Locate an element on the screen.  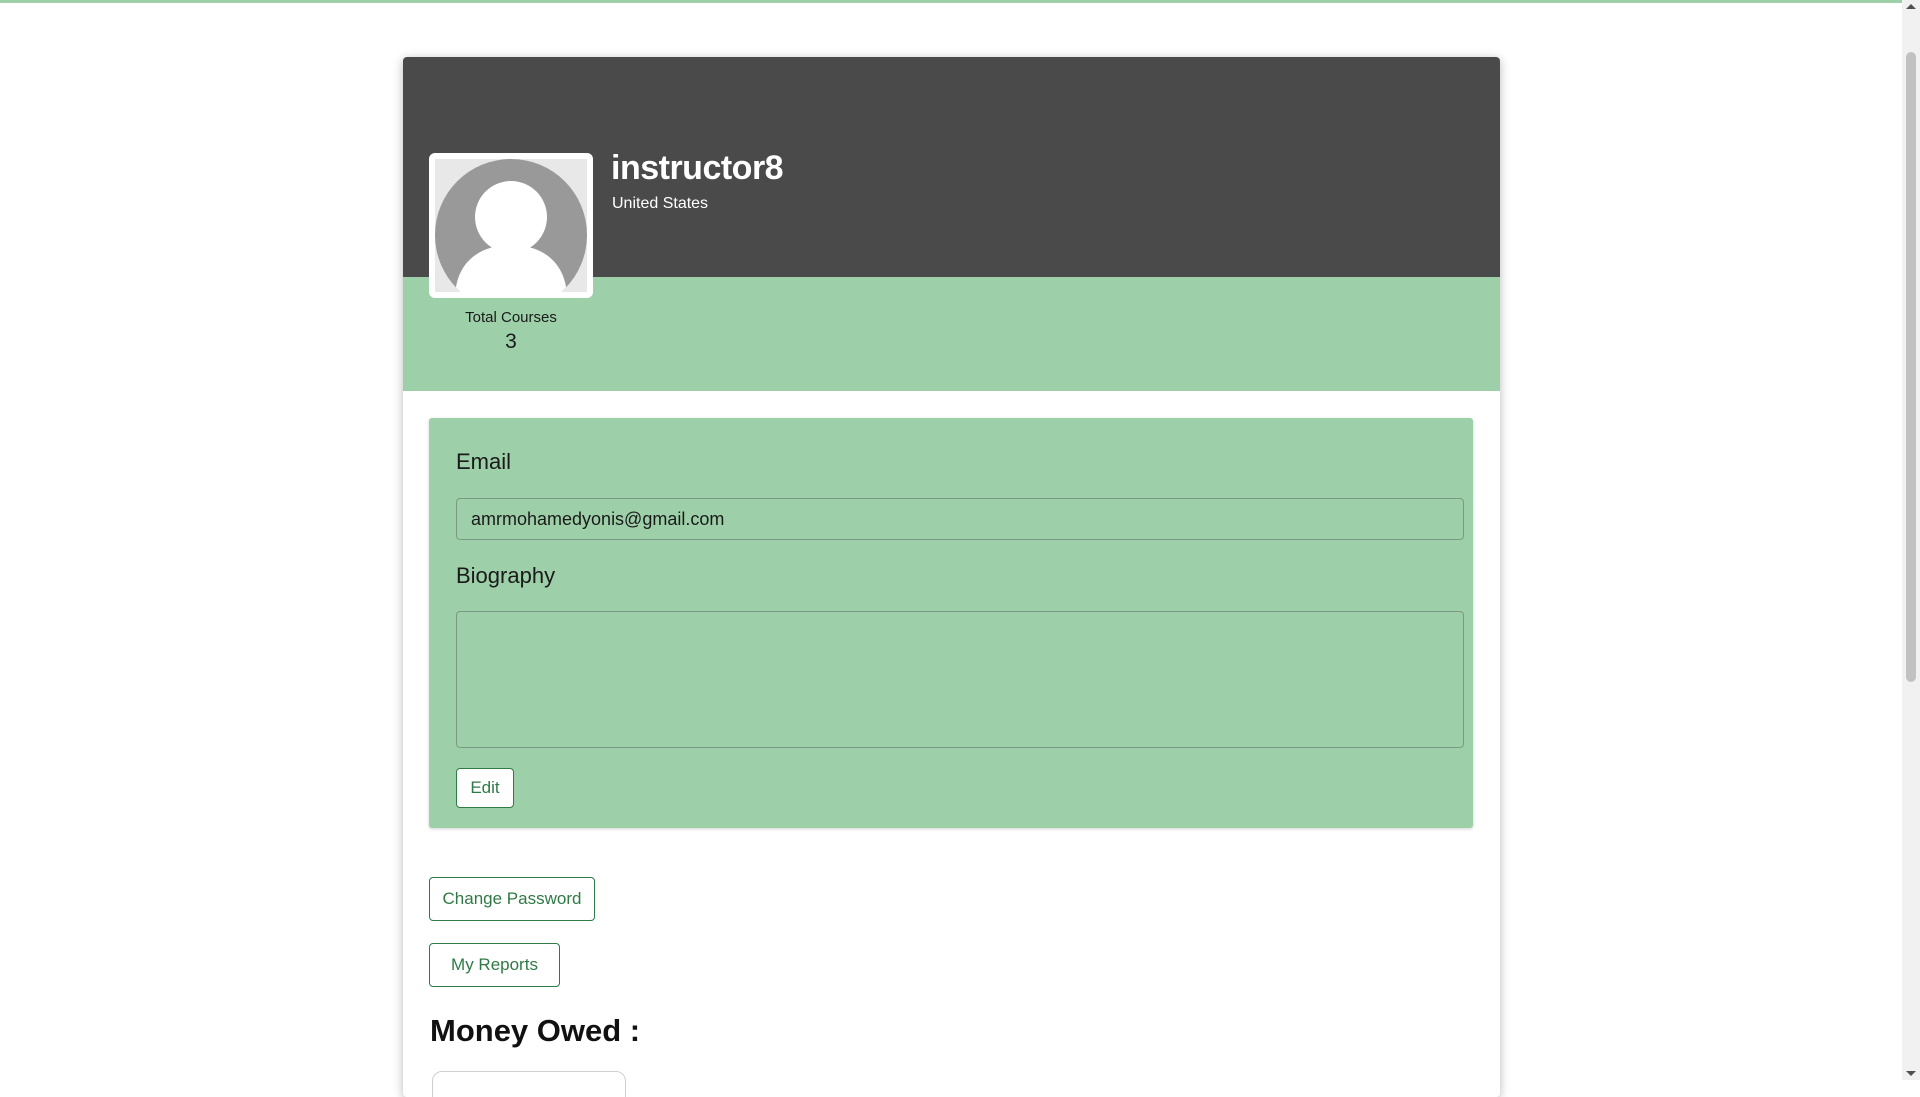
total-courses-stat: Total Courses 3 is located at coordinates (511, 331).